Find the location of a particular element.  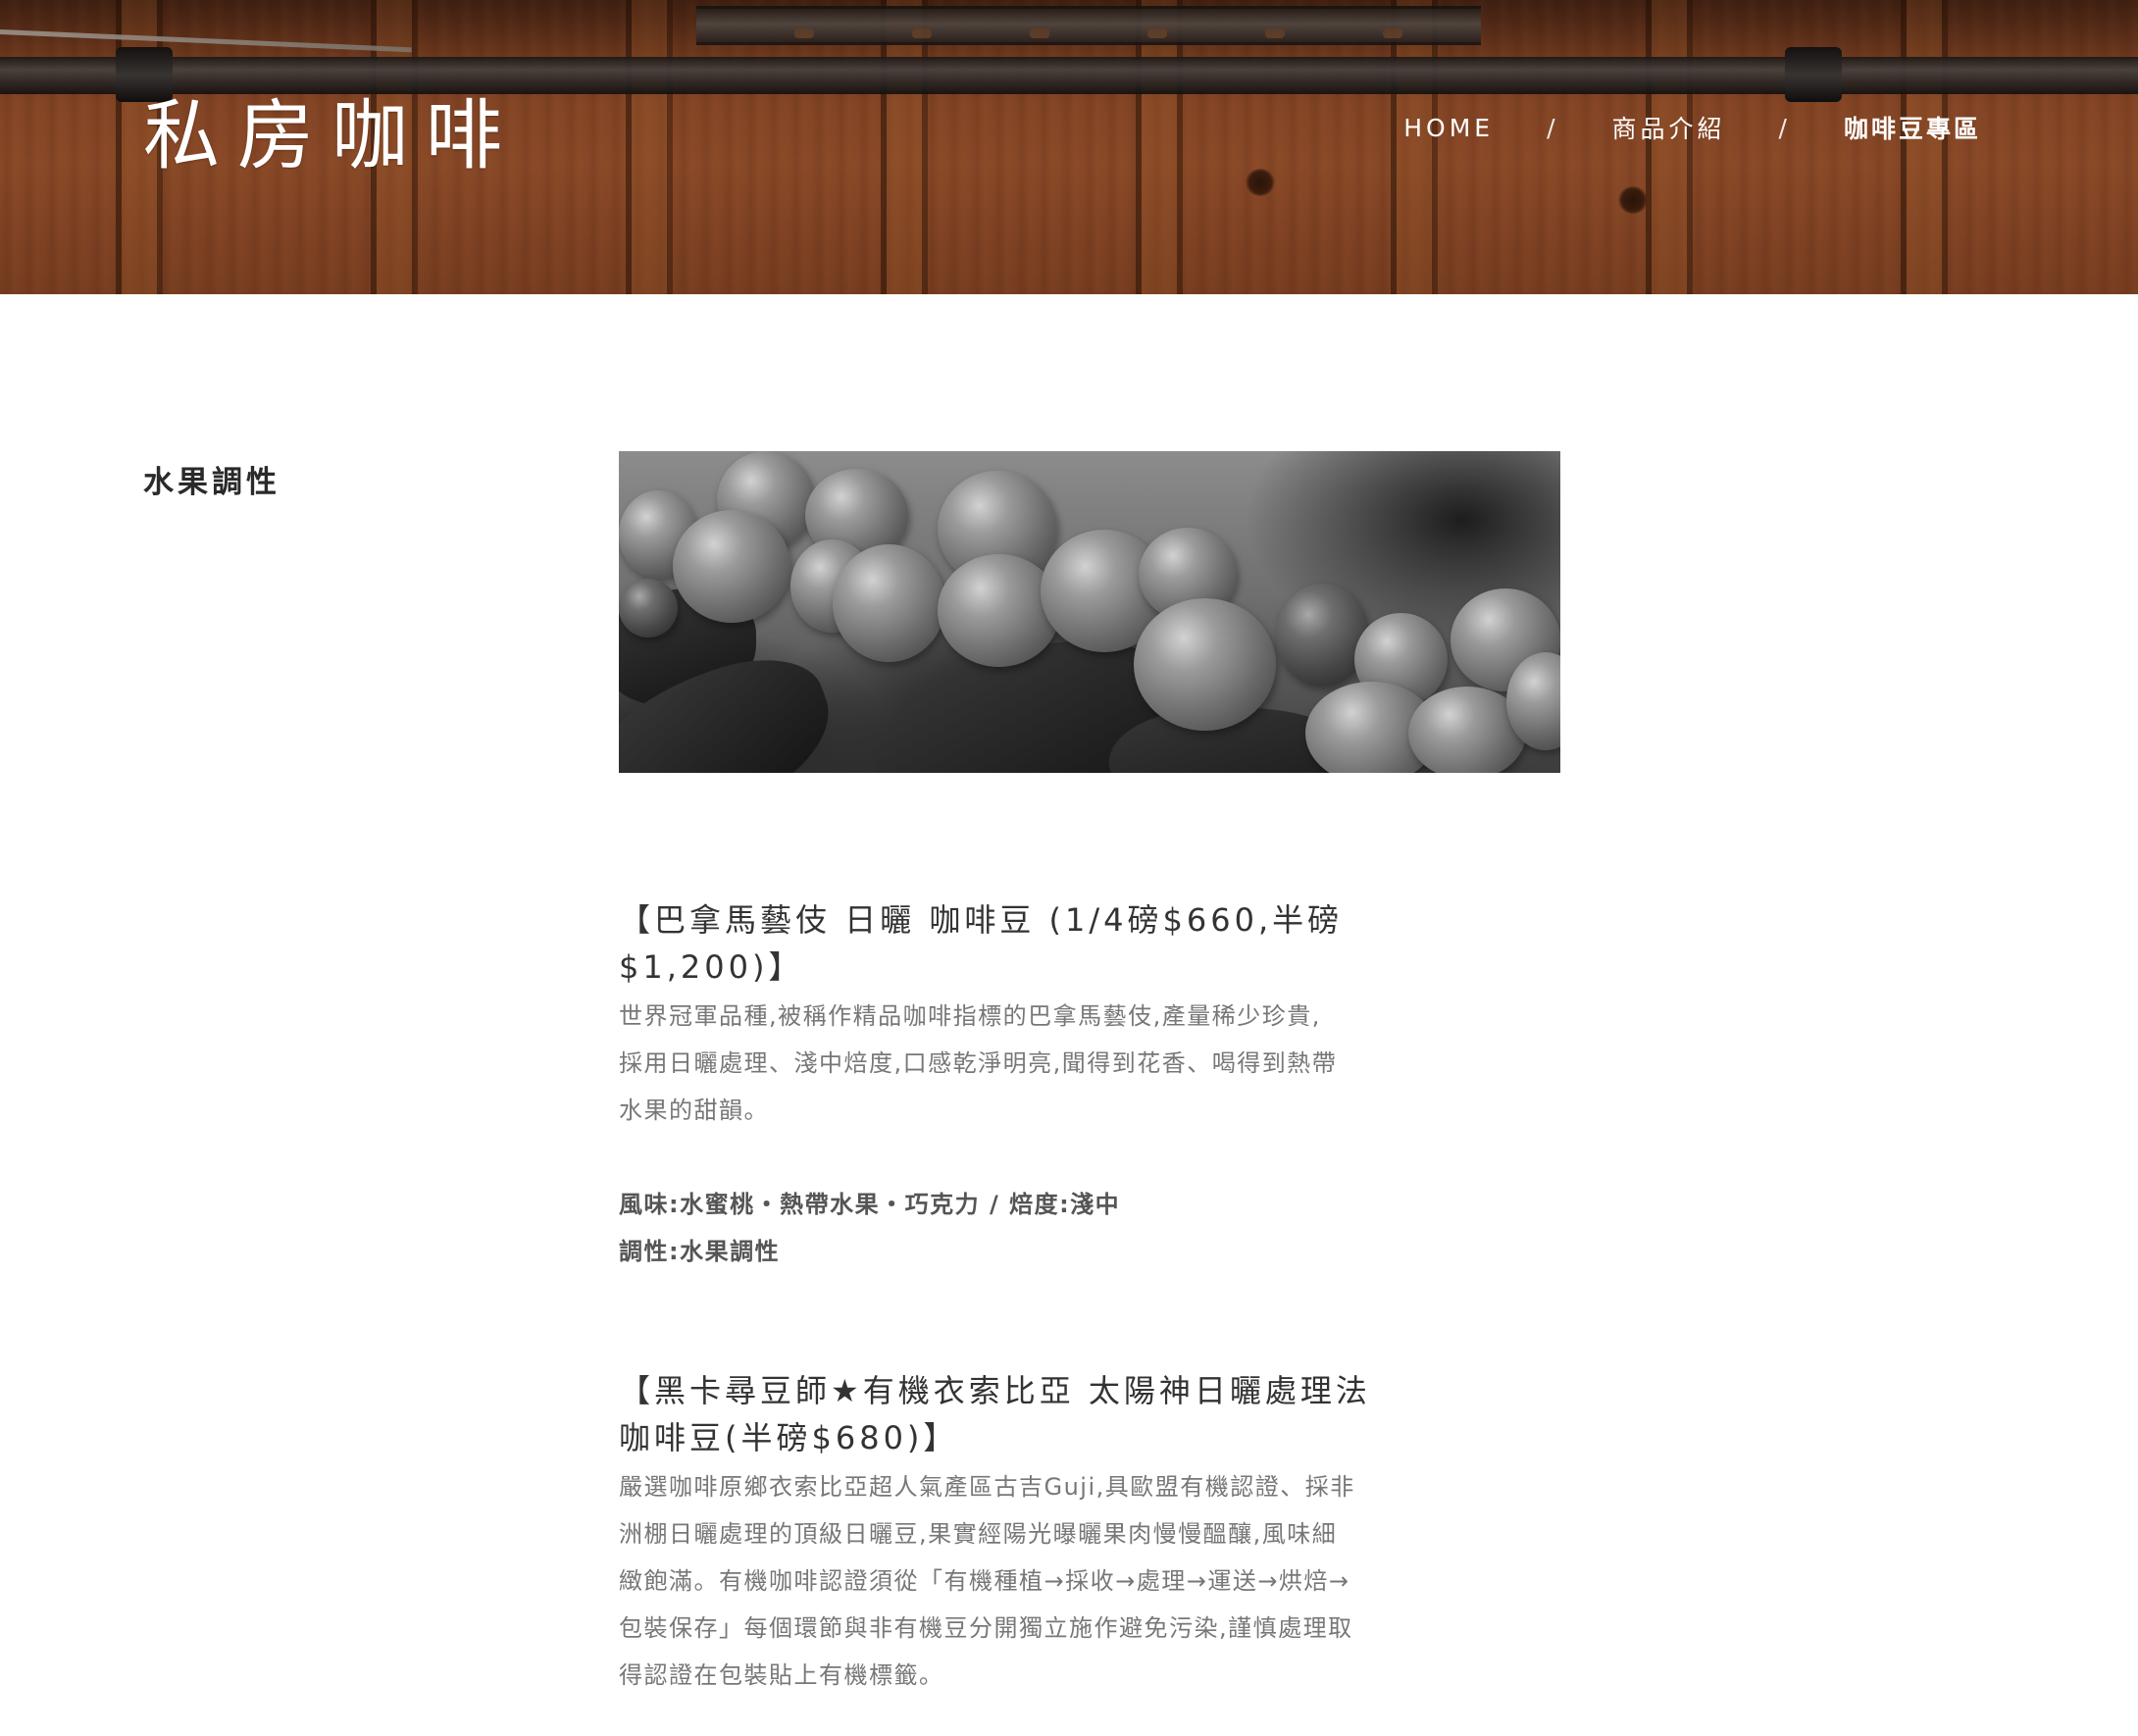

coffee-cherries-image is located at coordinates (1089, 612).